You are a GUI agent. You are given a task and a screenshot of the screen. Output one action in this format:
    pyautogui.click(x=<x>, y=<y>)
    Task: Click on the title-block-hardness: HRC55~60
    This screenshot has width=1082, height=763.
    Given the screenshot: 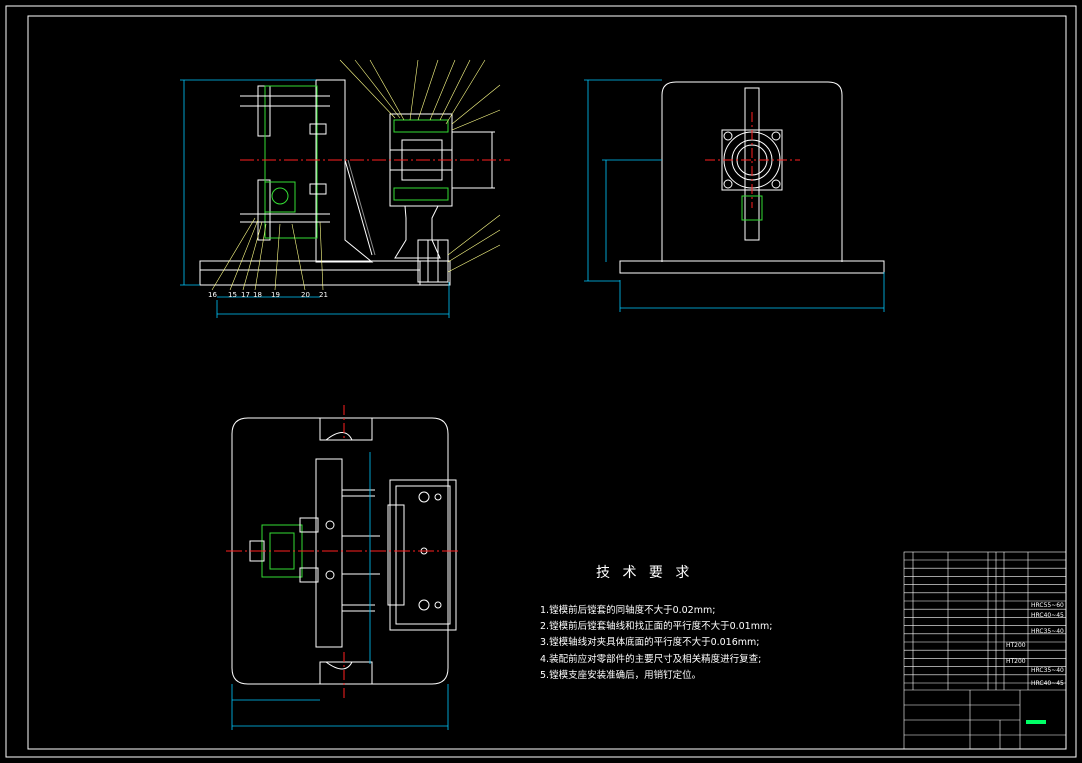 What is the action you would take?
    pyautogui.click(x=1047, y=605)
    